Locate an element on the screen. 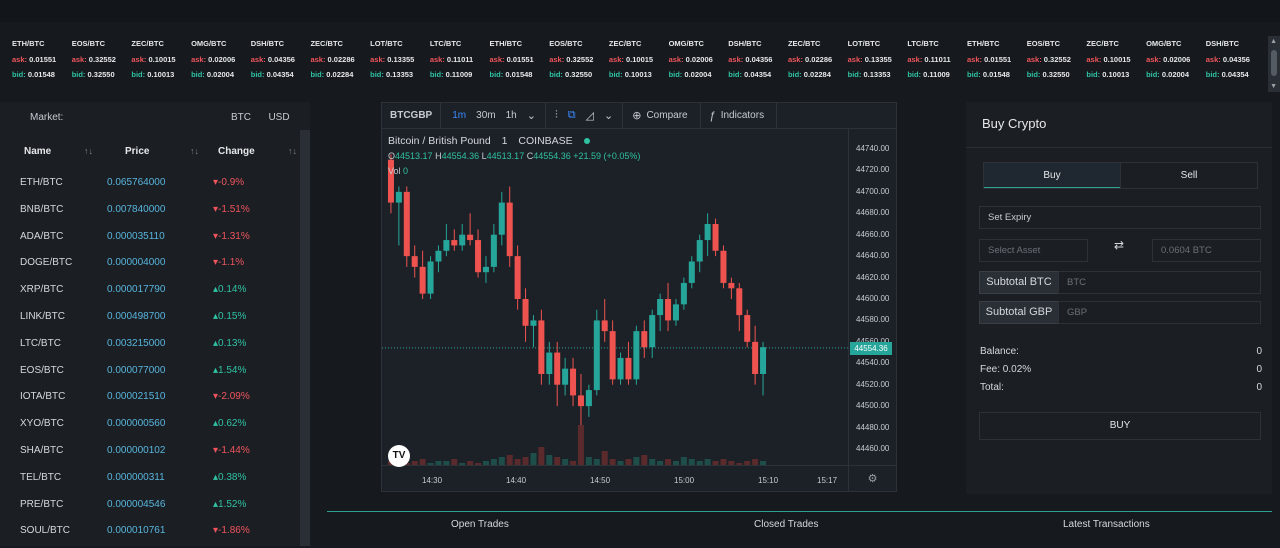 The height and width of the screenshot is (548, 1280). symbol-selector: BTCGBP is located at coordinates (412, 115).